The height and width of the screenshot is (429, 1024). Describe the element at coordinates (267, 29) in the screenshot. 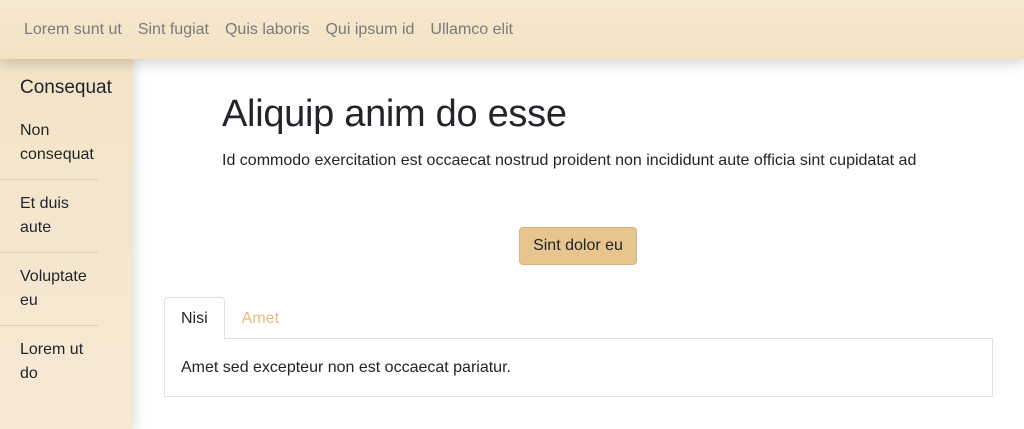

I see `nav-link-quis-laboris: Quis laboris` at that location.